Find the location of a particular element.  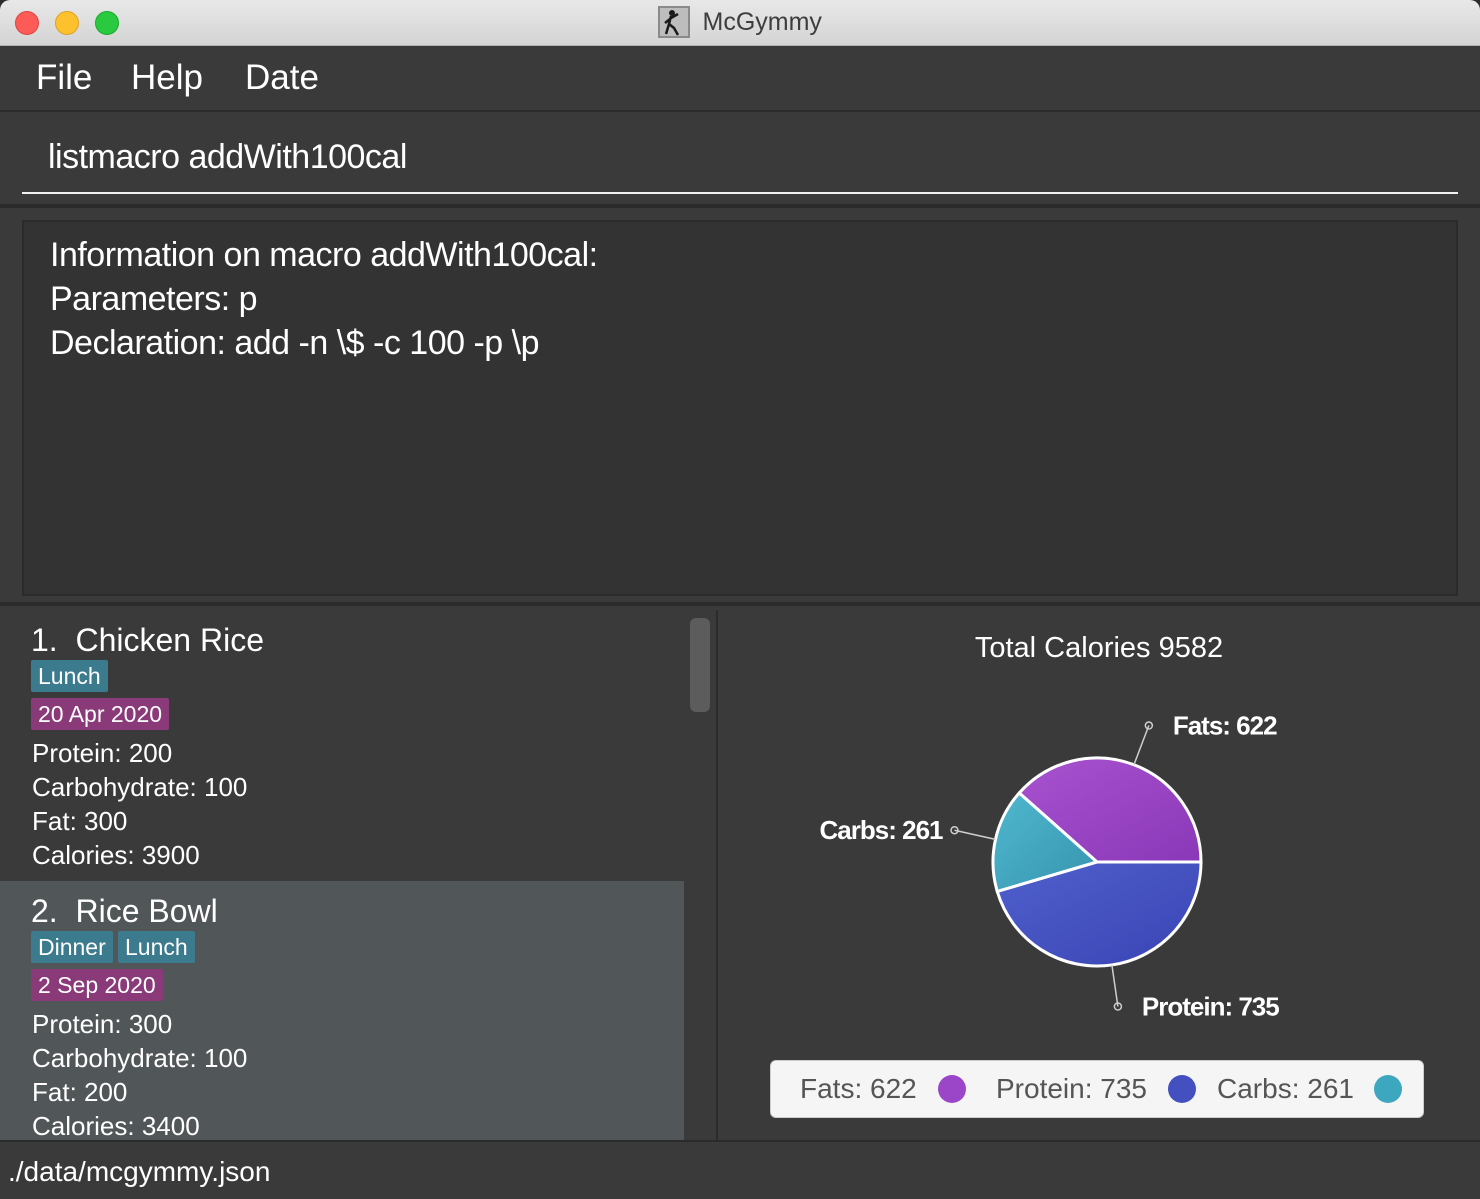

menu-date: Date is located at coordinates (282, 78).